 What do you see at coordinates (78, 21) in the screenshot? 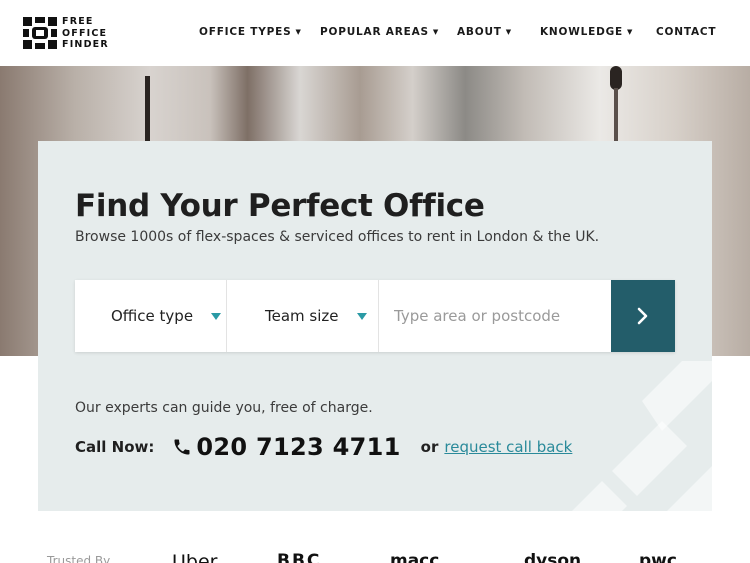
I see `logo-line: FREE` at bounding box center [78, 21].